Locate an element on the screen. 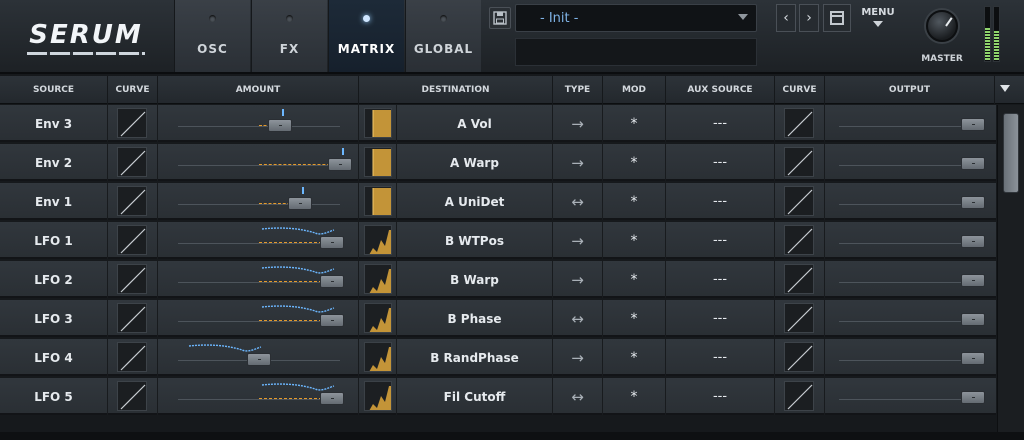 This screenshot has width=1024, height=440. menu-button: MENU is located at coordinates (878, 19).